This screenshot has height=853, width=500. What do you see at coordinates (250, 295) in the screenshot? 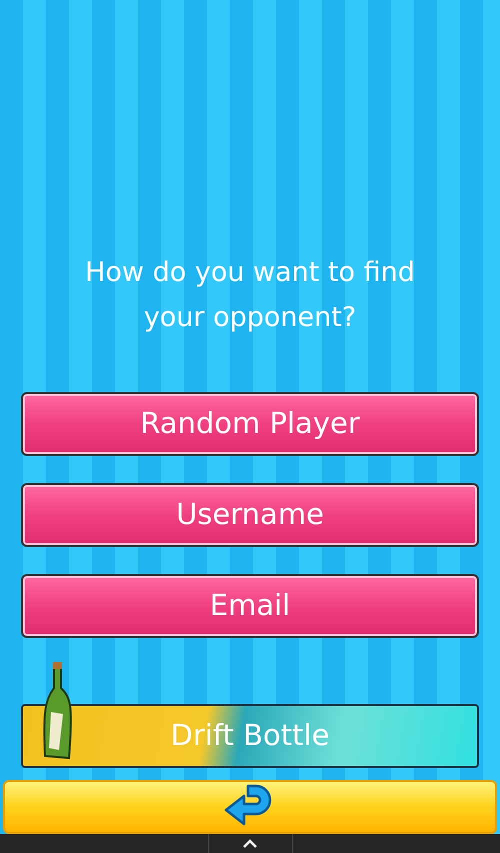
I see `question-text: How do you want to find your opponent?` at bounding box center [250, 295].